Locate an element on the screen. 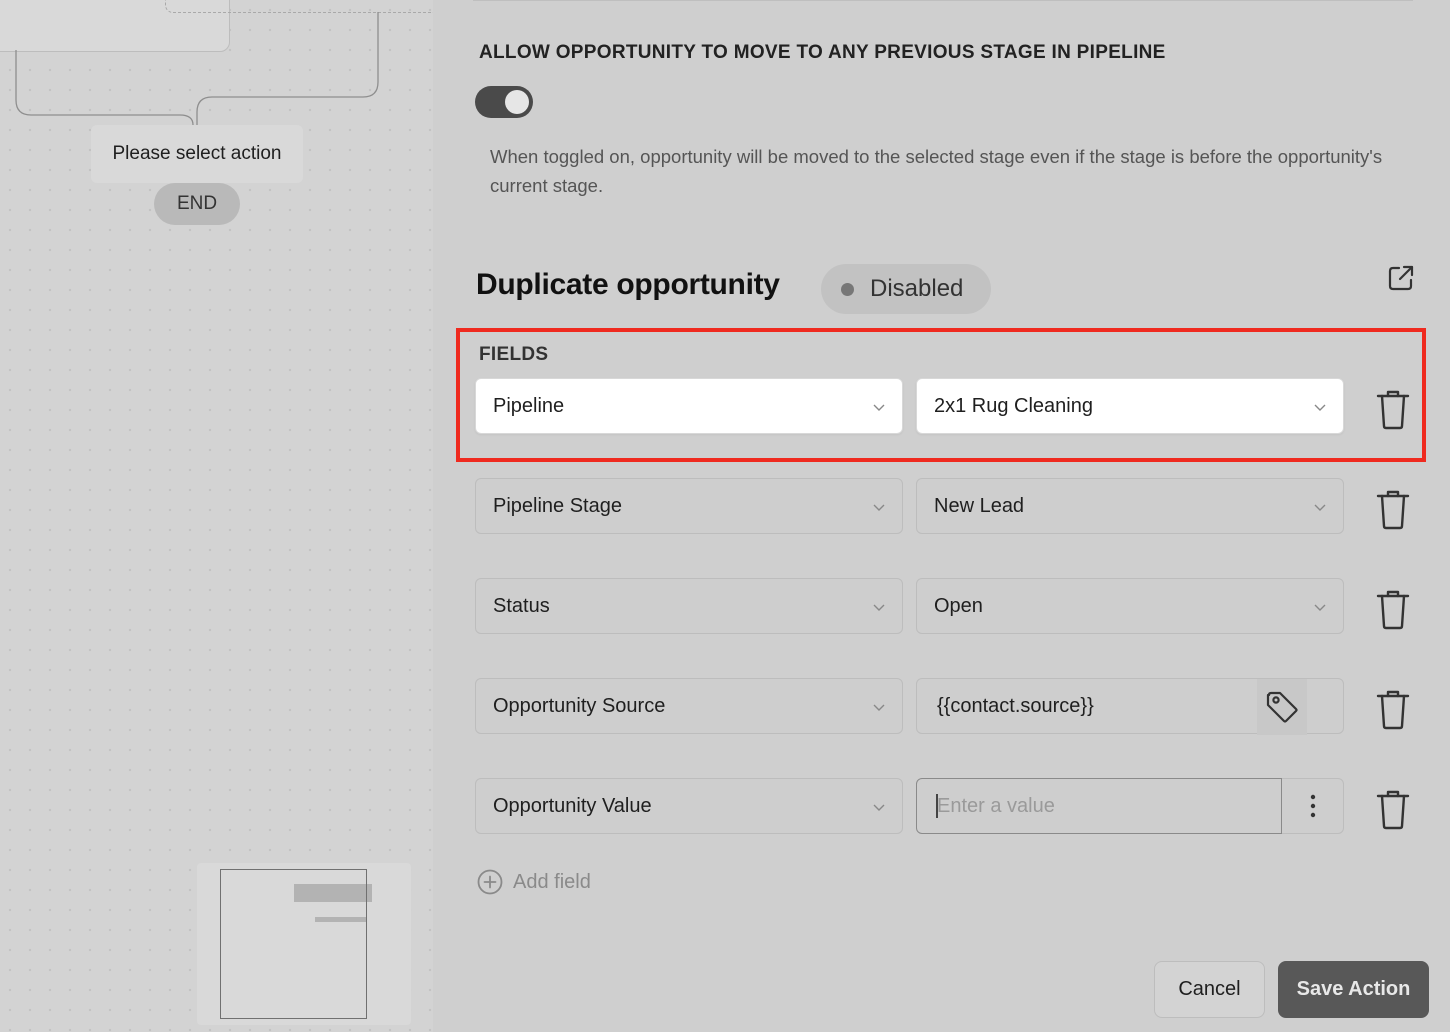 This screenshot has width=1450, height=1032. end-node: END is located at coordinates (197, 204).